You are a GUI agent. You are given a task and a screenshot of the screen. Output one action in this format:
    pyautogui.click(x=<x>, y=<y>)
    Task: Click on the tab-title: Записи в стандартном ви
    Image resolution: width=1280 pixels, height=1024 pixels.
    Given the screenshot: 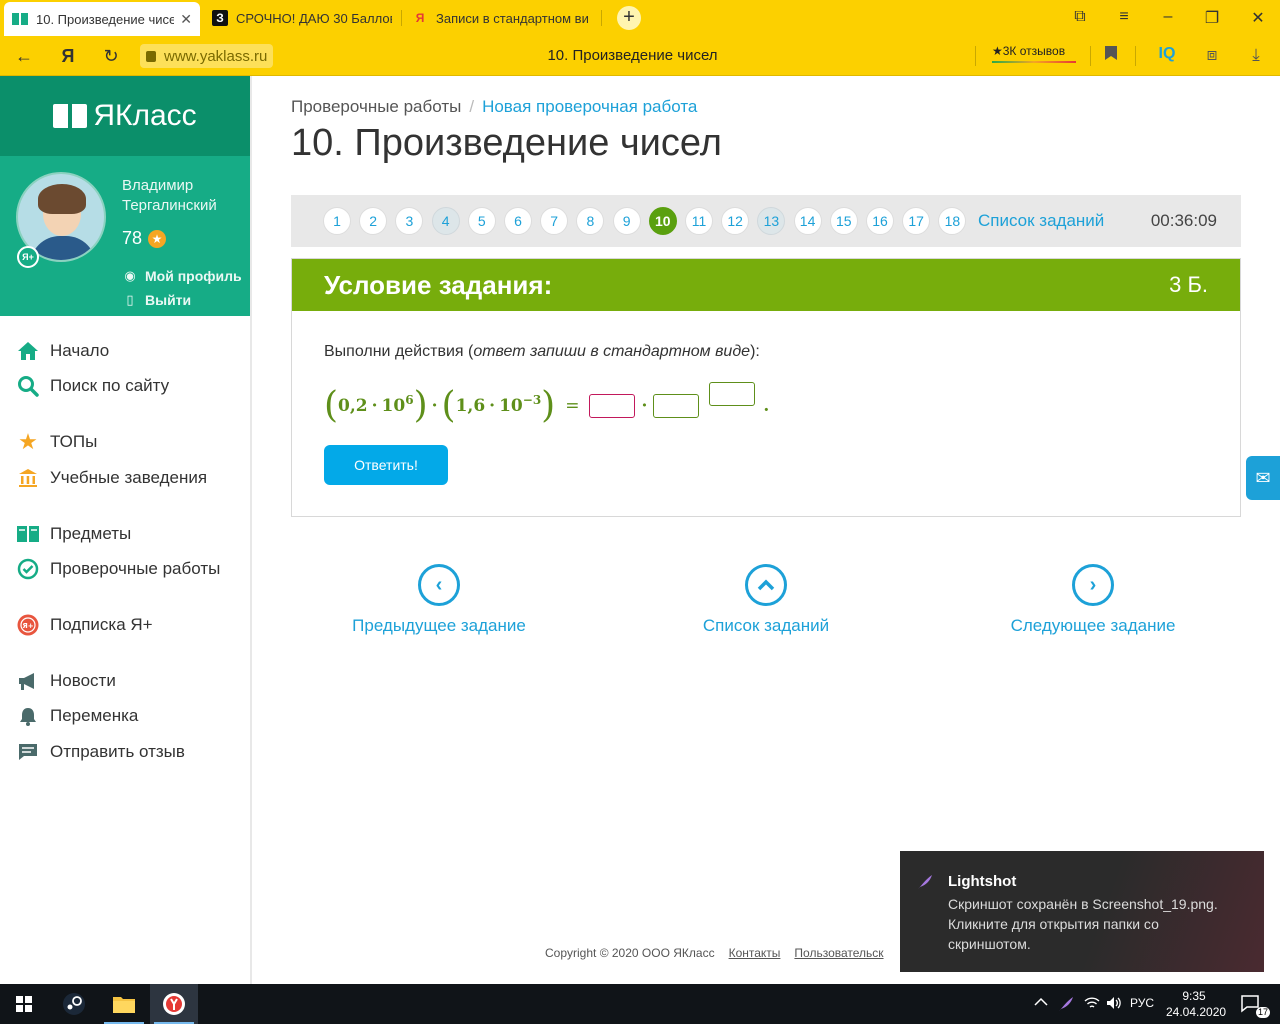 What is the action you would take?
    pyautogui.click(x=512, y=18)
    